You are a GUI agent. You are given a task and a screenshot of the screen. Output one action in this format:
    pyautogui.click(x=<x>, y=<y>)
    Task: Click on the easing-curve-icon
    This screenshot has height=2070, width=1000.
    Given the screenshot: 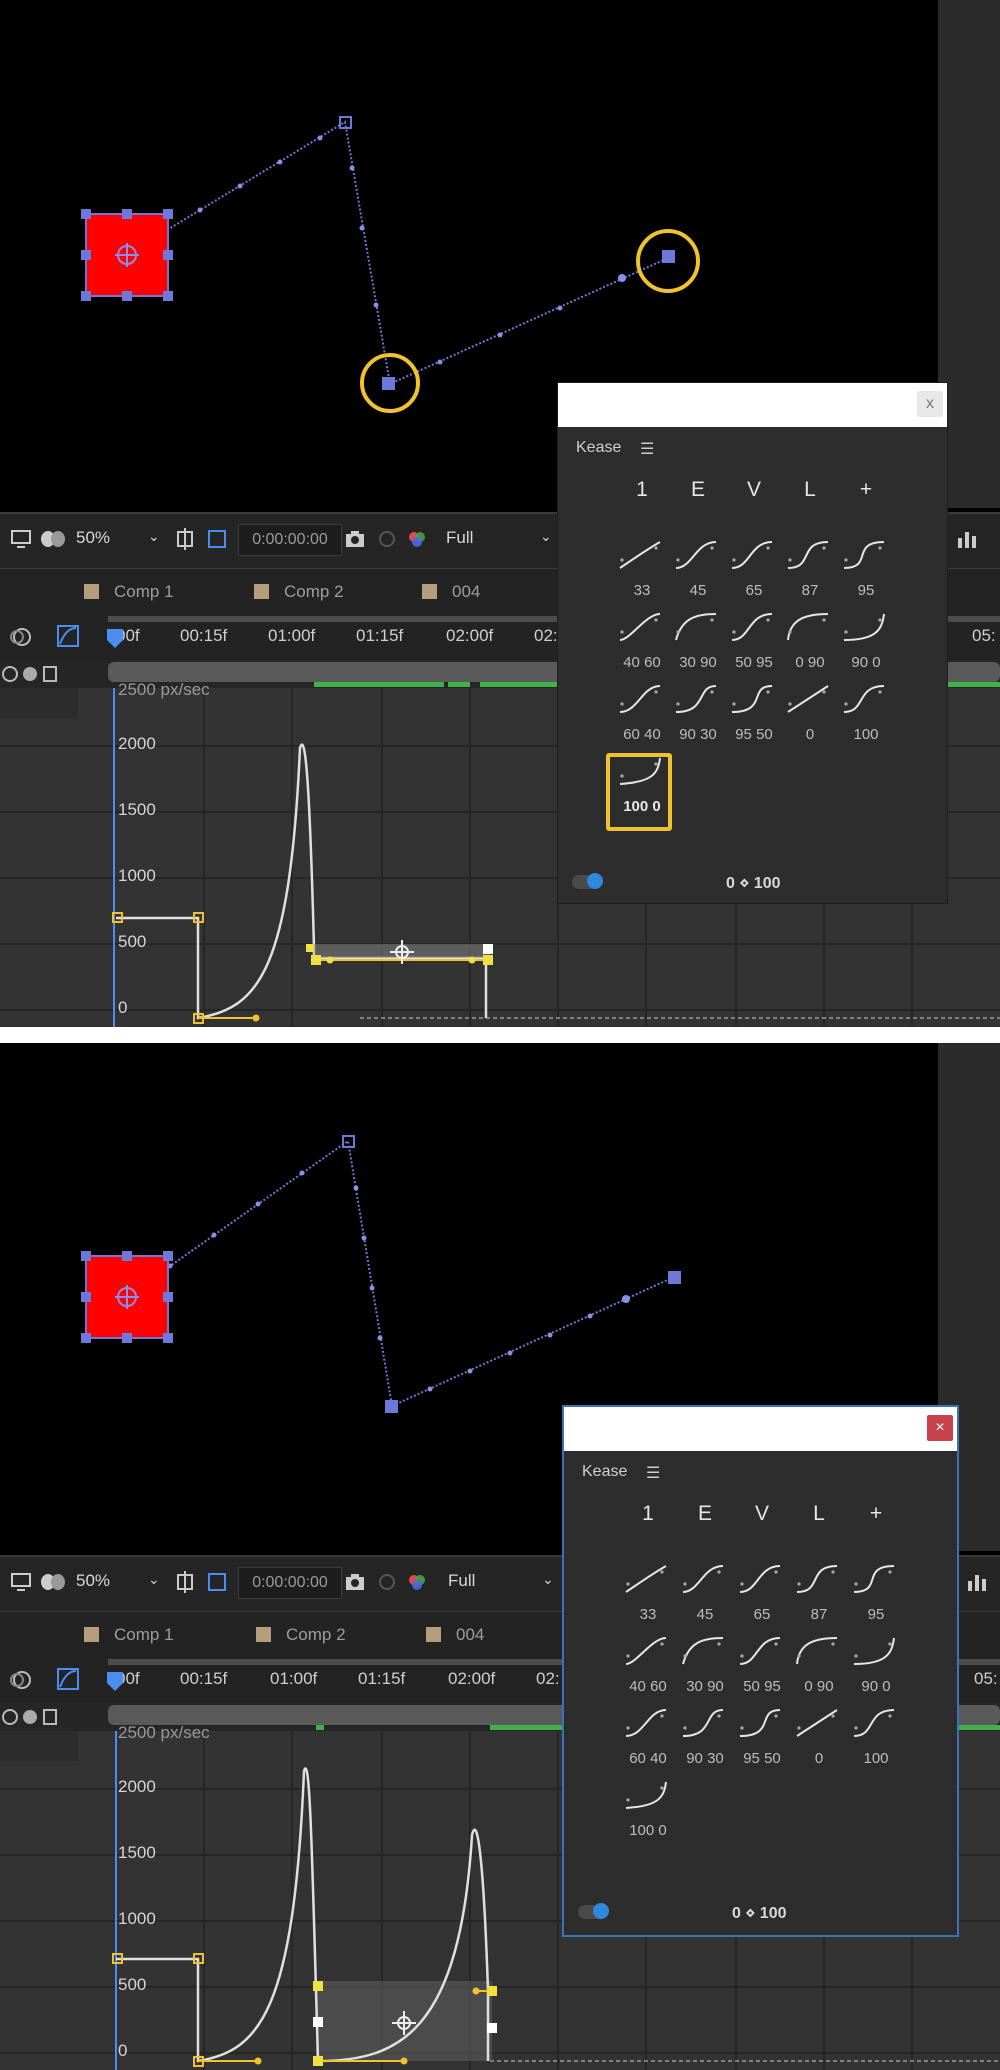 What is the action you would take?
    pyautogui.click(x=703, y=1723)
    